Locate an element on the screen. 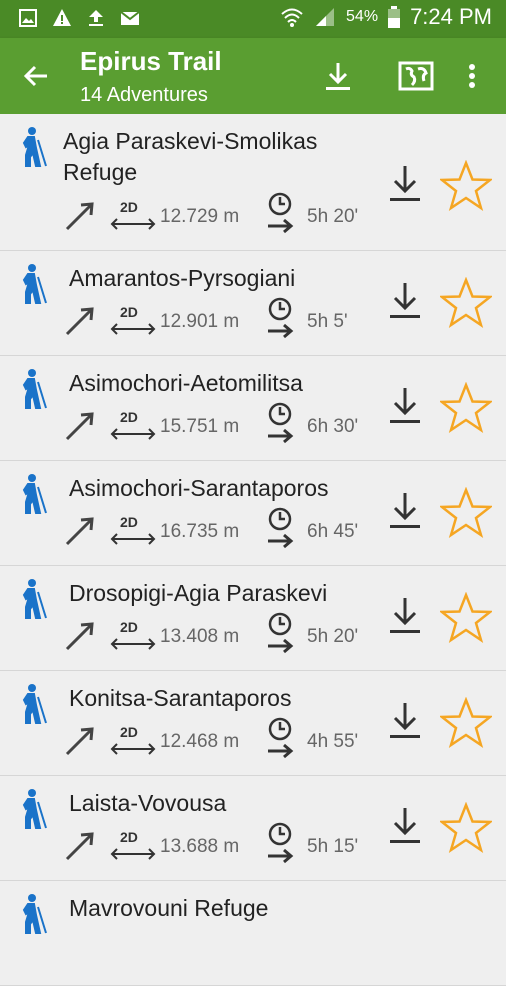  trail-distance: 12.901 m is located at coordinates (200, 321).